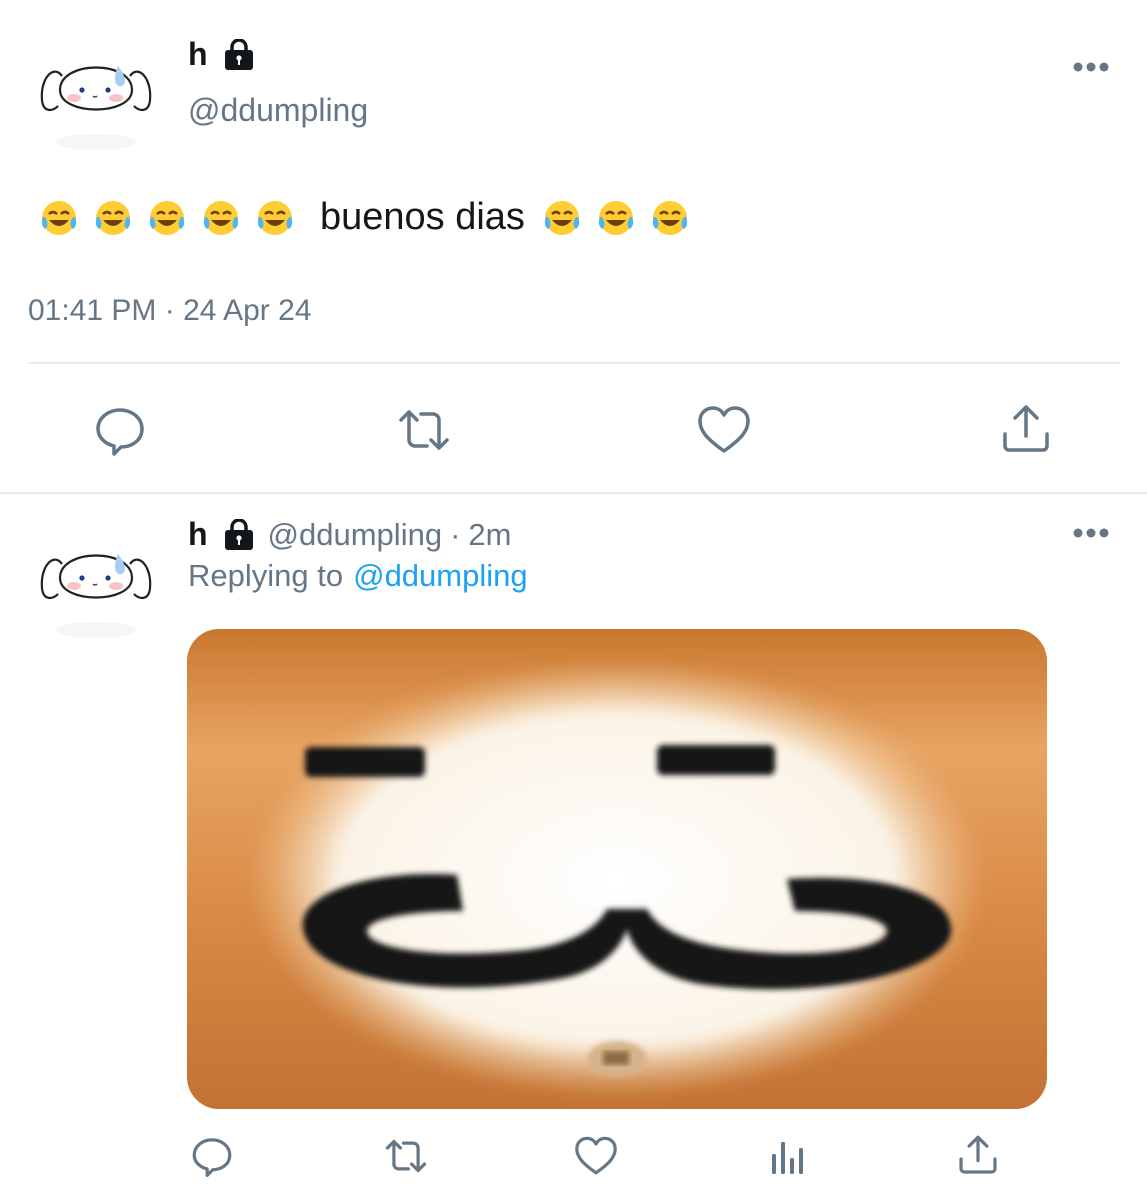 This screenshot has height=1200, width=1147. What do you see at coordinates (440, 576) in the screenshot?
I see `replying-handle-link: @ddumpling` at bounding box center [440, 576].